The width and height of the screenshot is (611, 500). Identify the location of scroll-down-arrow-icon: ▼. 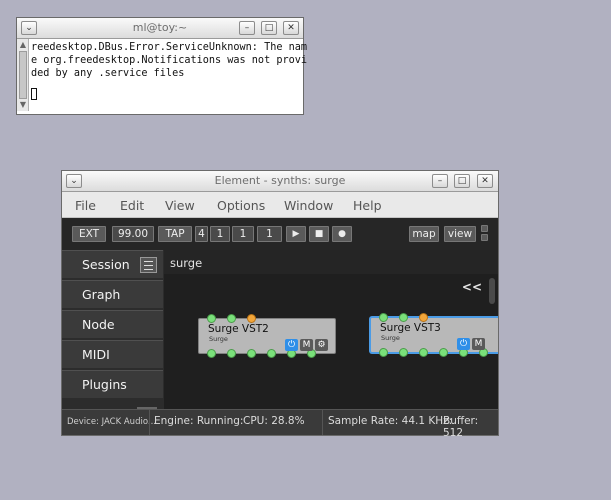
(23, 105).